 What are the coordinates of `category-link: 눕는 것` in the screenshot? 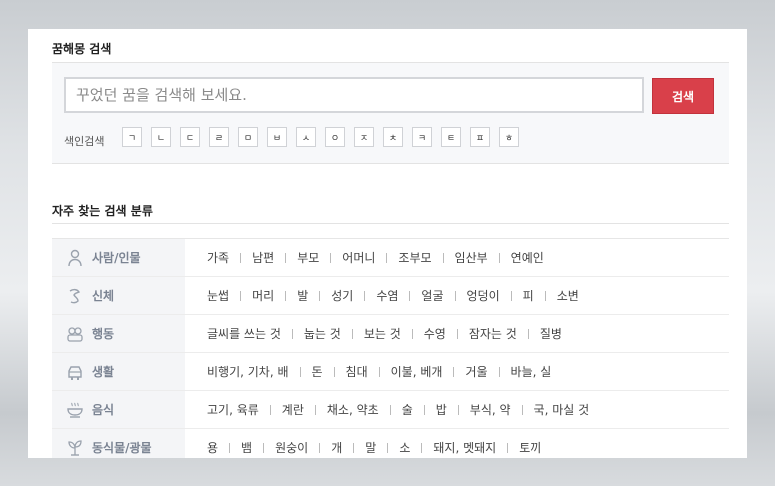 It's located at (322, 333).